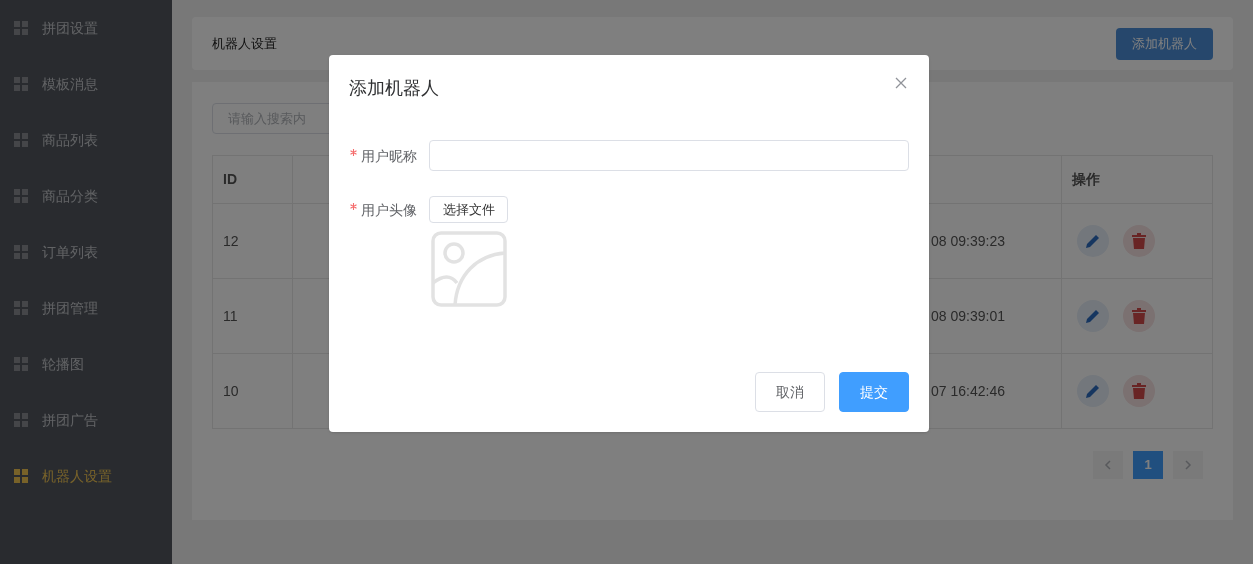 This screenshot has height=564, width=1253. I want to click on table-cell: 10, so click(253, 391).